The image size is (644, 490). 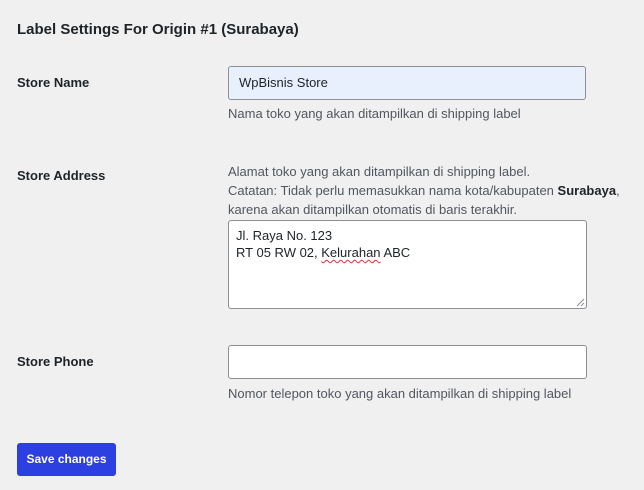 What do you see at coordinates (279, 252) in the screenshot?
I see `address-line2-prefix: RT 05 RW 02,` at bounding box center [279, 252].